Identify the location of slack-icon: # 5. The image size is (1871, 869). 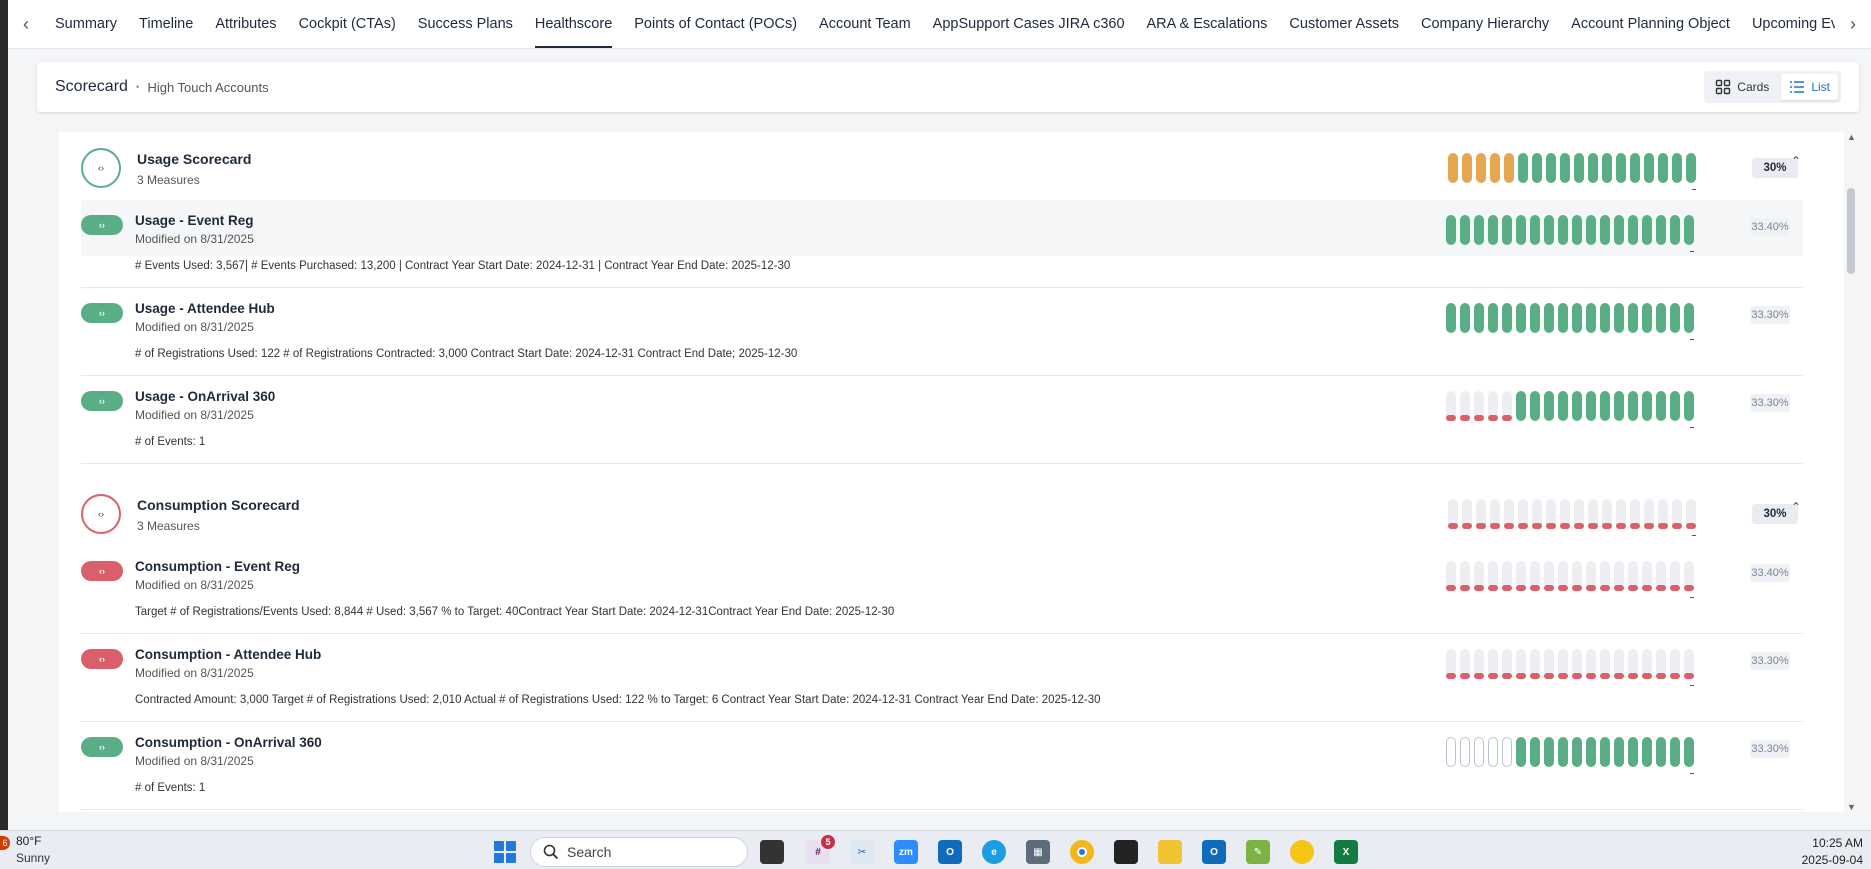
(820, 849).